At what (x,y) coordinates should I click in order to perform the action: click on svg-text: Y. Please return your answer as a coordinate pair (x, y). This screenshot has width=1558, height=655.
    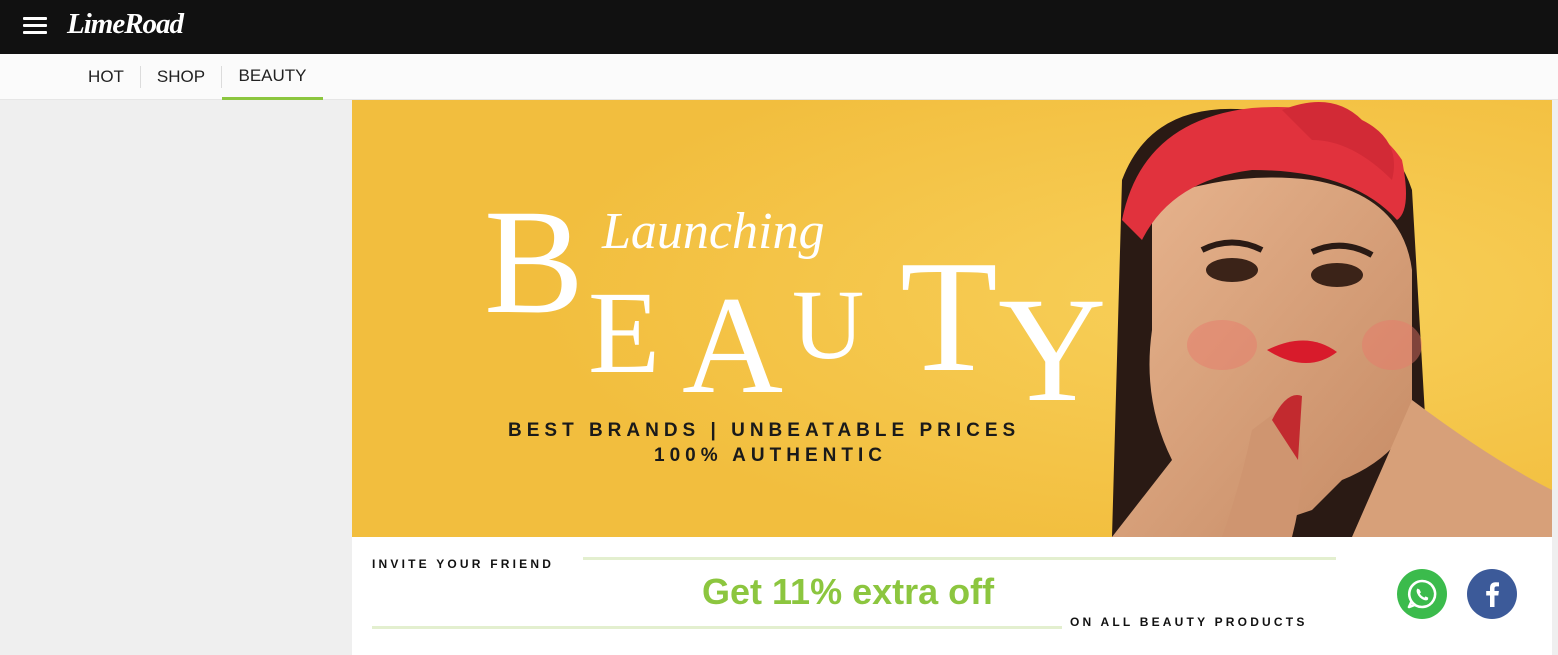
    Looking at the image, I should click on (1052, 350).